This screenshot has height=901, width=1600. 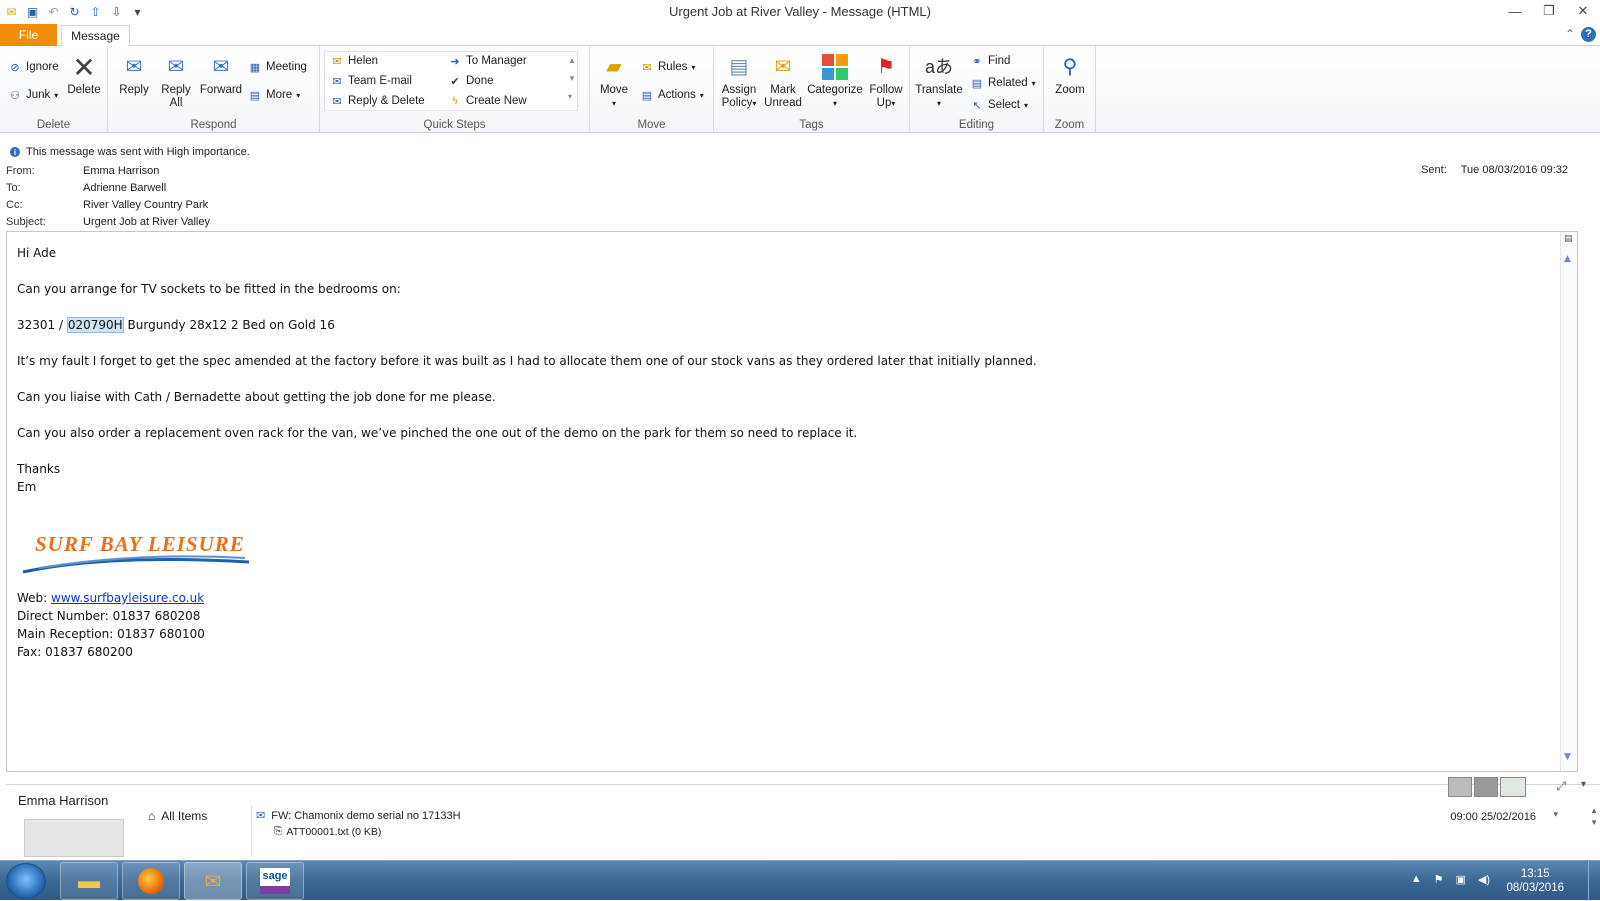 What do you see at coordinates (95, 12) in the screenshot?
I see `previous-item-icon: ⇧` at bounding box center [95, 12].